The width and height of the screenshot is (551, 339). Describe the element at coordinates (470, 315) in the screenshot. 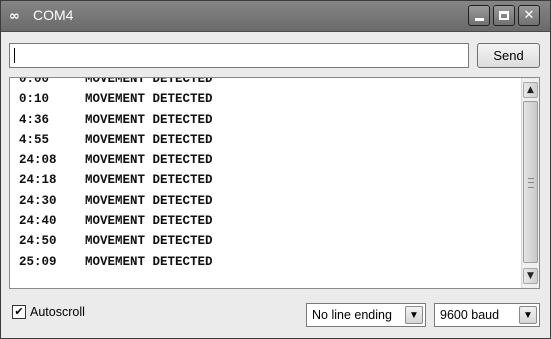

I see `baud-rate-value: 9600 baud` at that location.